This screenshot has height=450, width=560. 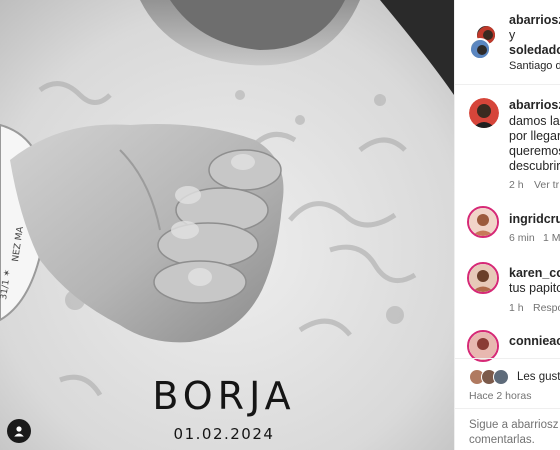 I want to click on baby-name-text: BORJA, so click(x=224, y=396).